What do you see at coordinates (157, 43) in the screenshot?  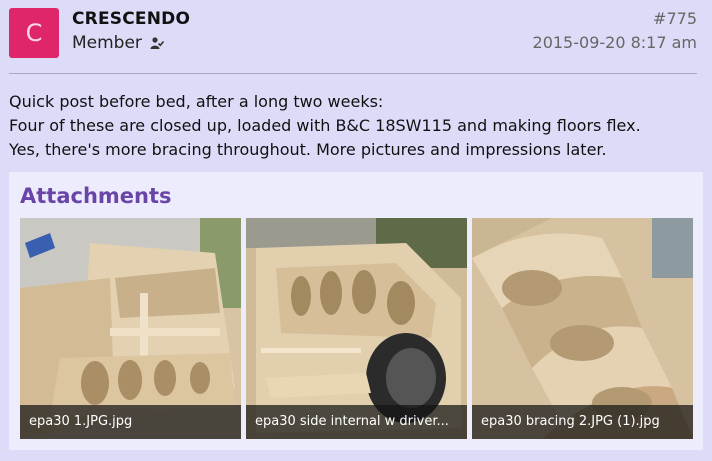 I see `user-check-icon` at bounding box center [157, 43].